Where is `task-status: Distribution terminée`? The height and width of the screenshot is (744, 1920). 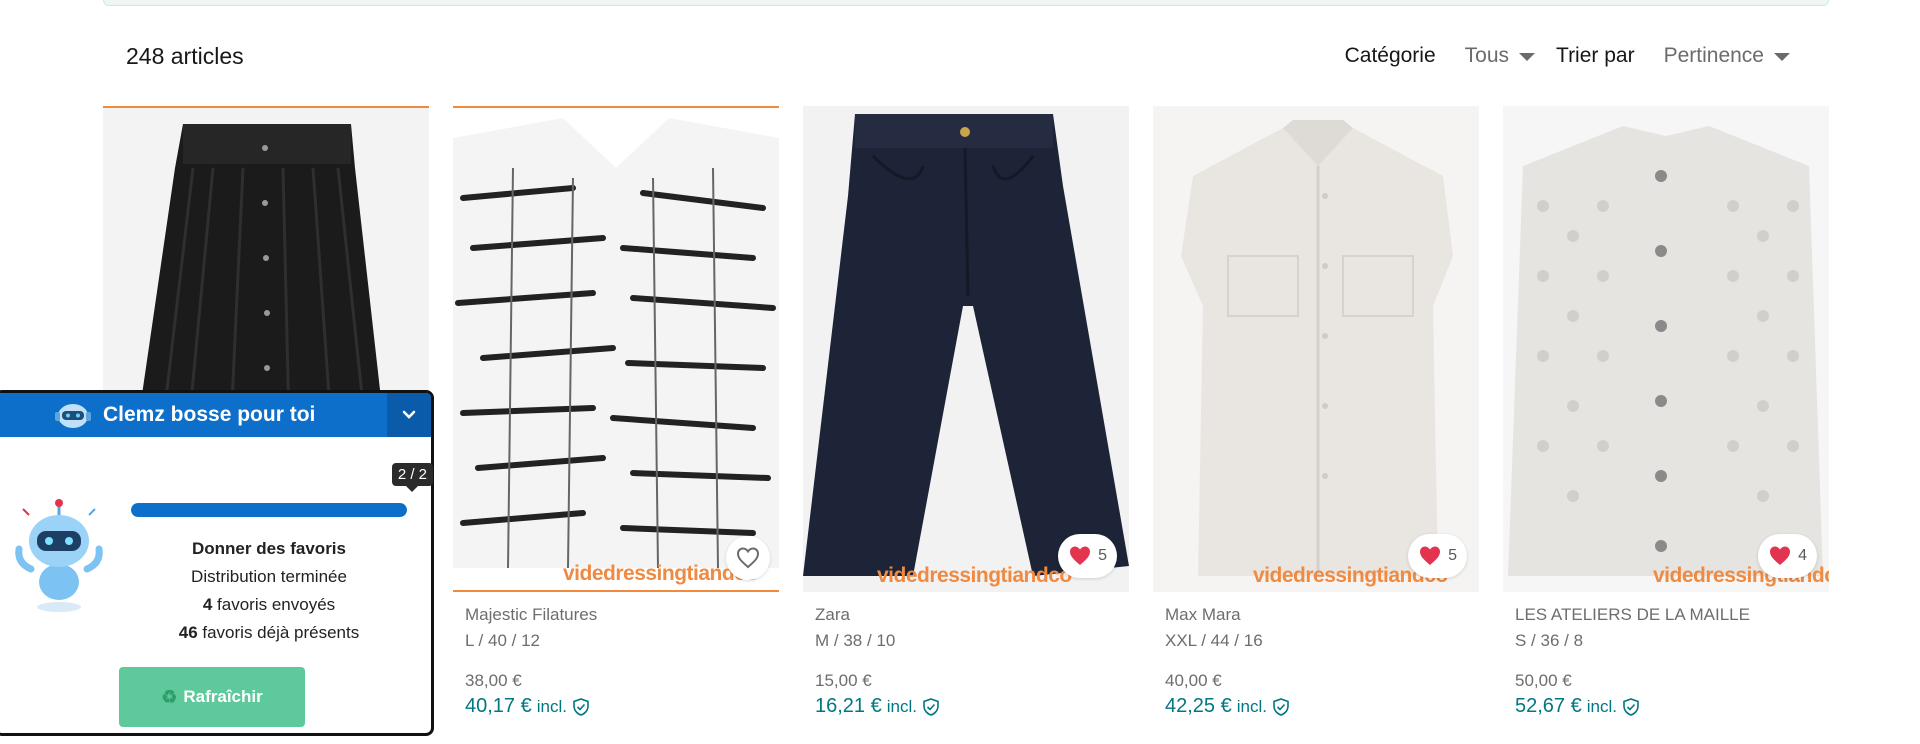 task-status: Distribution terminée is located at coordinates (269, 576).